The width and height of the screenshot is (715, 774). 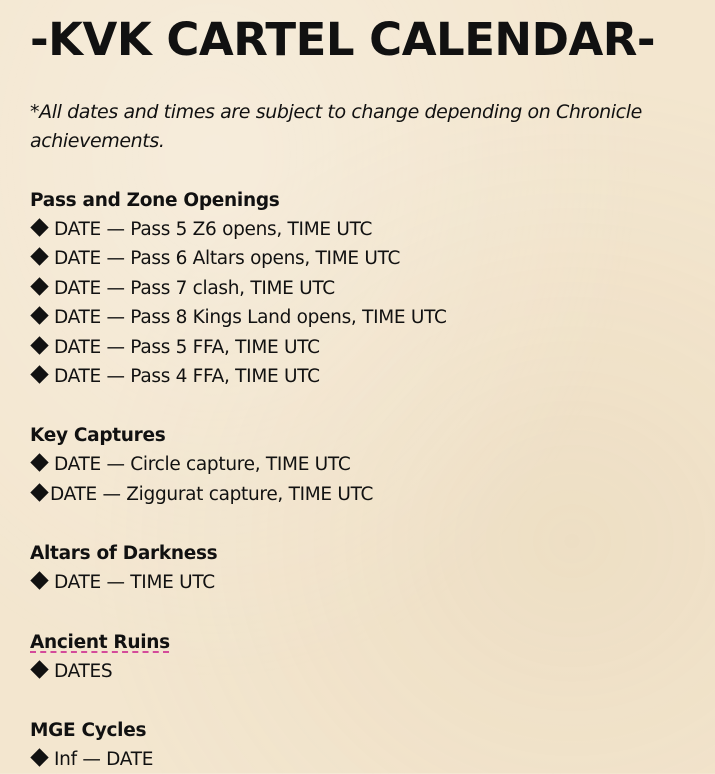 I want to click on section-heading: Ancient Ruins, so click(x=362, y=642).